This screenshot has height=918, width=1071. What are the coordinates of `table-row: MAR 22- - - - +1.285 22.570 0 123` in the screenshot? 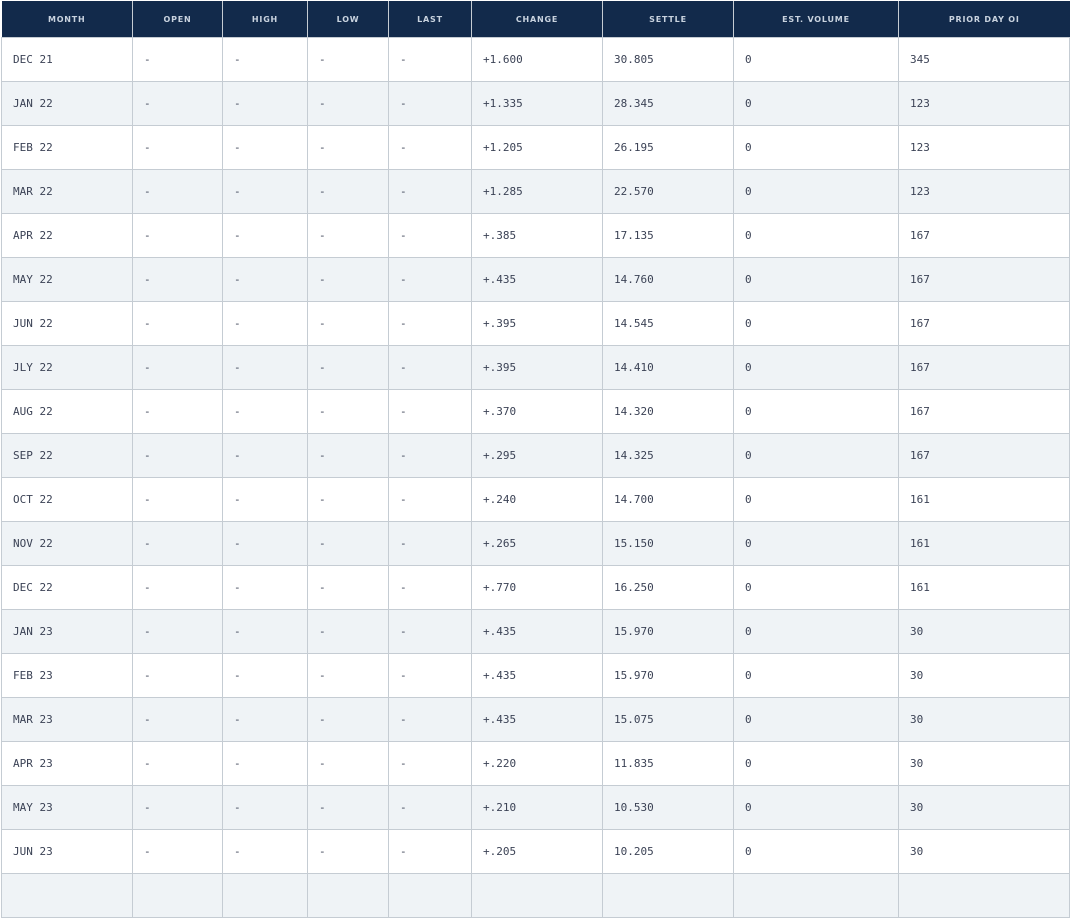 It's located at (535, 191).